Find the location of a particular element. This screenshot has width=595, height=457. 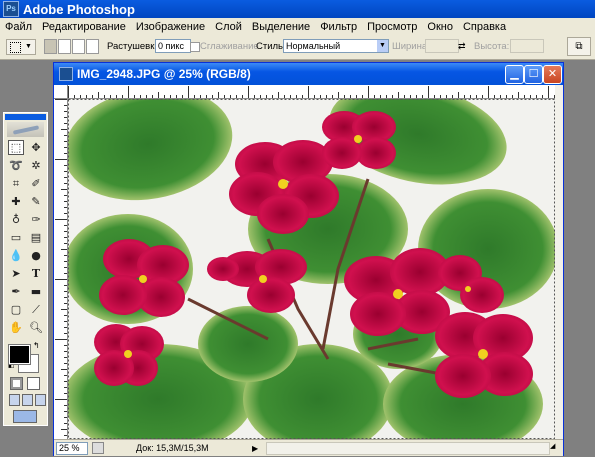

tool-preset-picker: ▼ is located at coordinates (21, 47).